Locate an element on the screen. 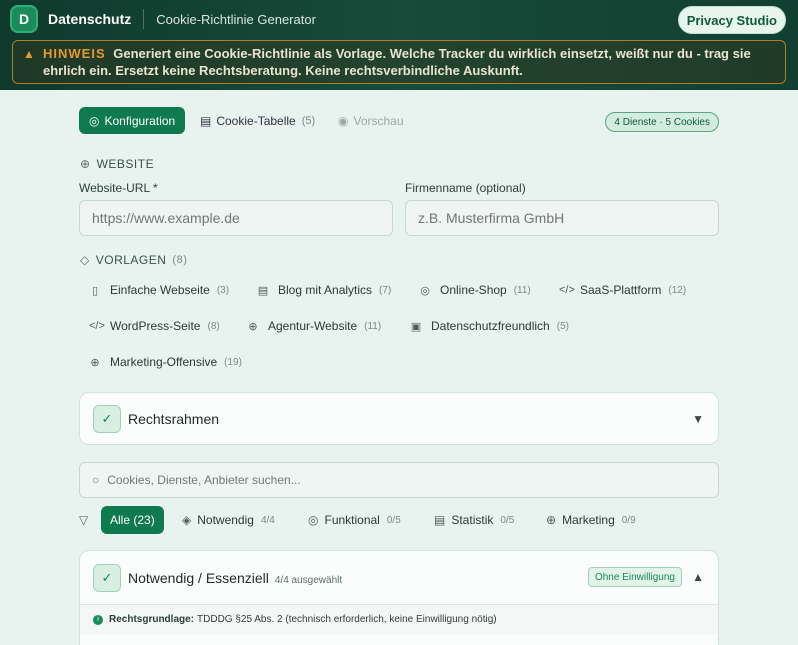  template-label: Online-Shop is located at coordinates (473, 290).